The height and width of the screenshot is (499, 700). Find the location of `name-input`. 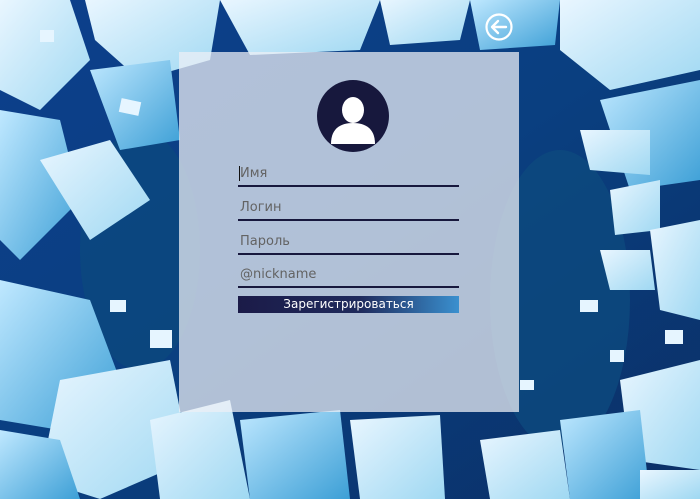

name-input is located at coordinates (348, 174).